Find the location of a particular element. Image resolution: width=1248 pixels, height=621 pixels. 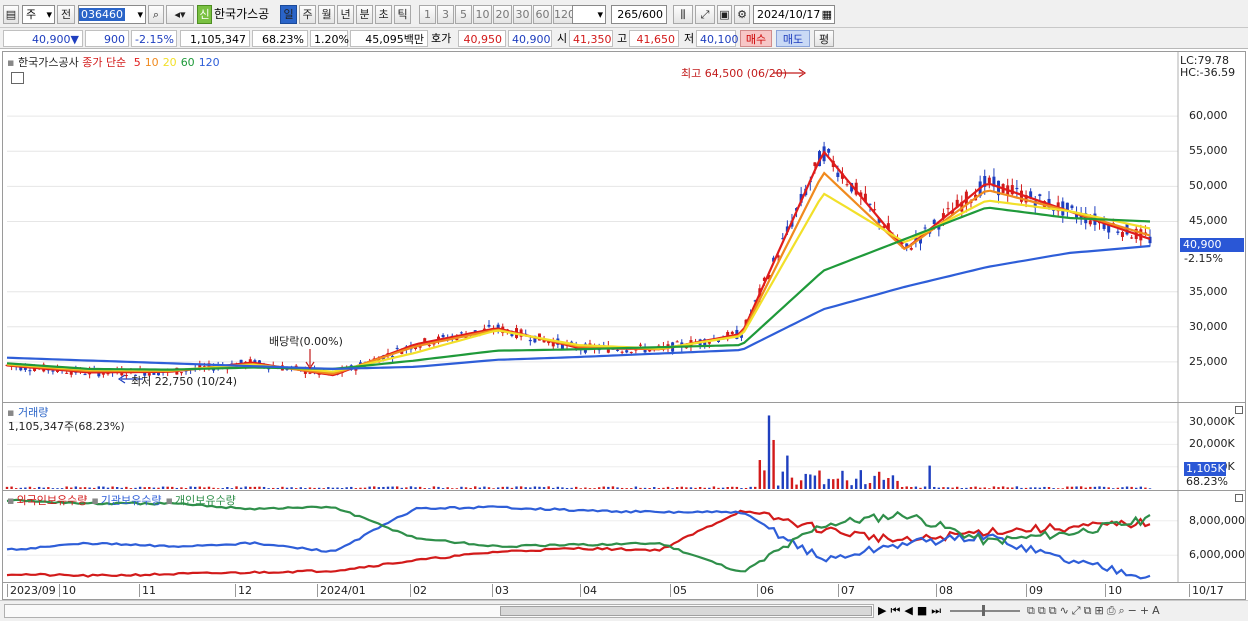

interval-select: ▾ is located at coordinates (589, 14).